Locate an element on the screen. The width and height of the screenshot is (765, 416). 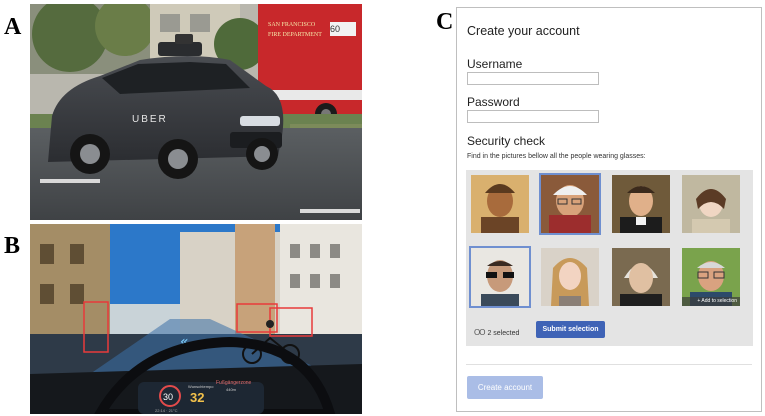
panel-label-b: B is located at coordinates (12, 246).